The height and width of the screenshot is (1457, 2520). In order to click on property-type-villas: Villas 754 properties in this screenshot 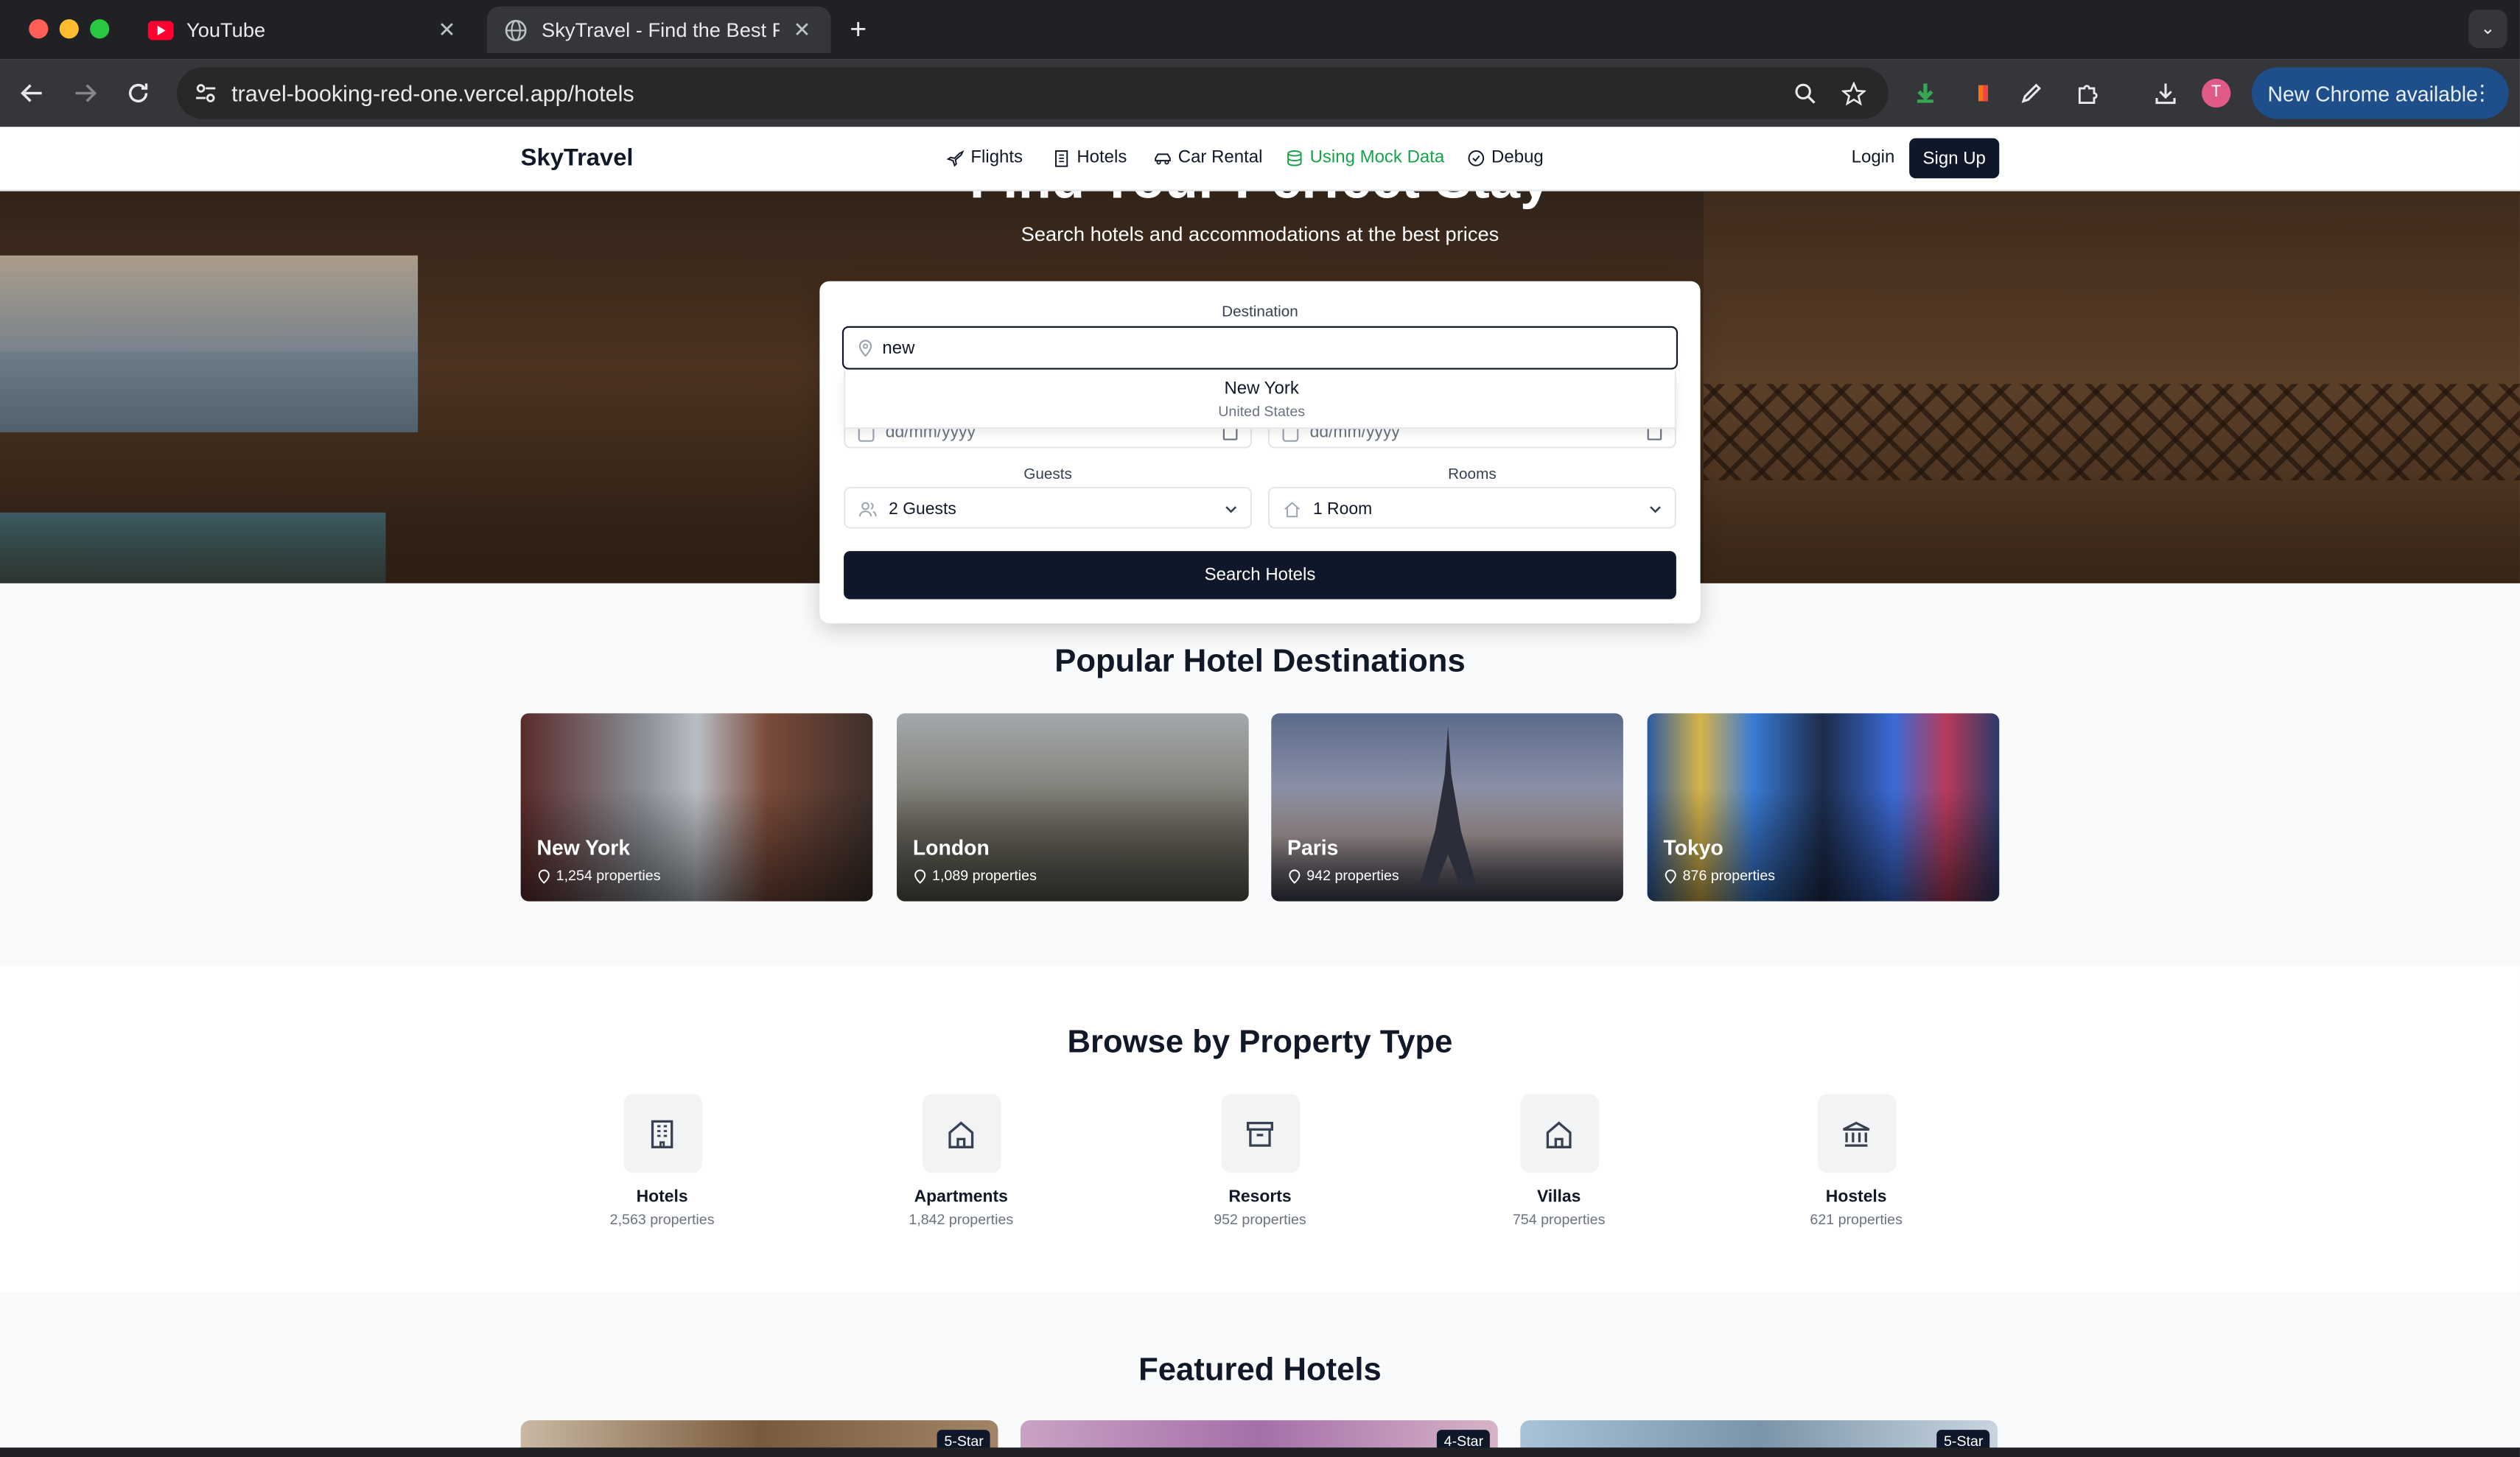, I will do `click(1559, 1160)`.